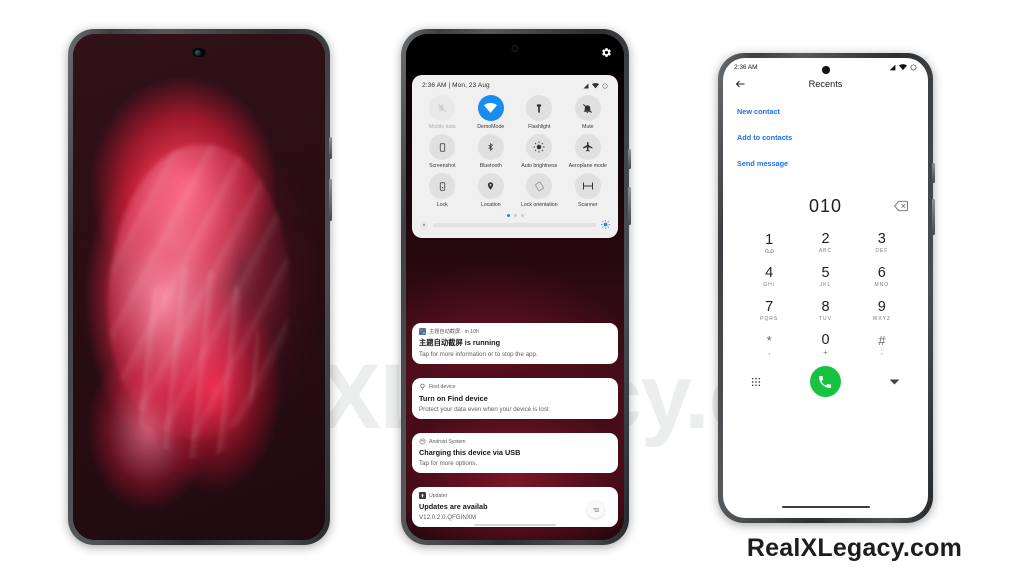 The image size is (1024, 575). Describe the element at coordinates (587, 166) in the screenshot. I see `qs-label: Aeroplane mode` at that location.